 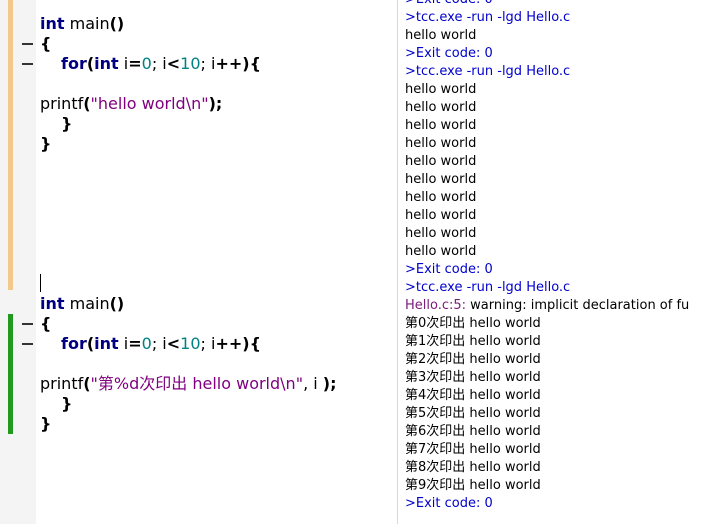 What do you see at coordinates (473, 396) in the screenshot?
I see `output-line: 第4次印出 hello world` at bounding box center [473, 396].